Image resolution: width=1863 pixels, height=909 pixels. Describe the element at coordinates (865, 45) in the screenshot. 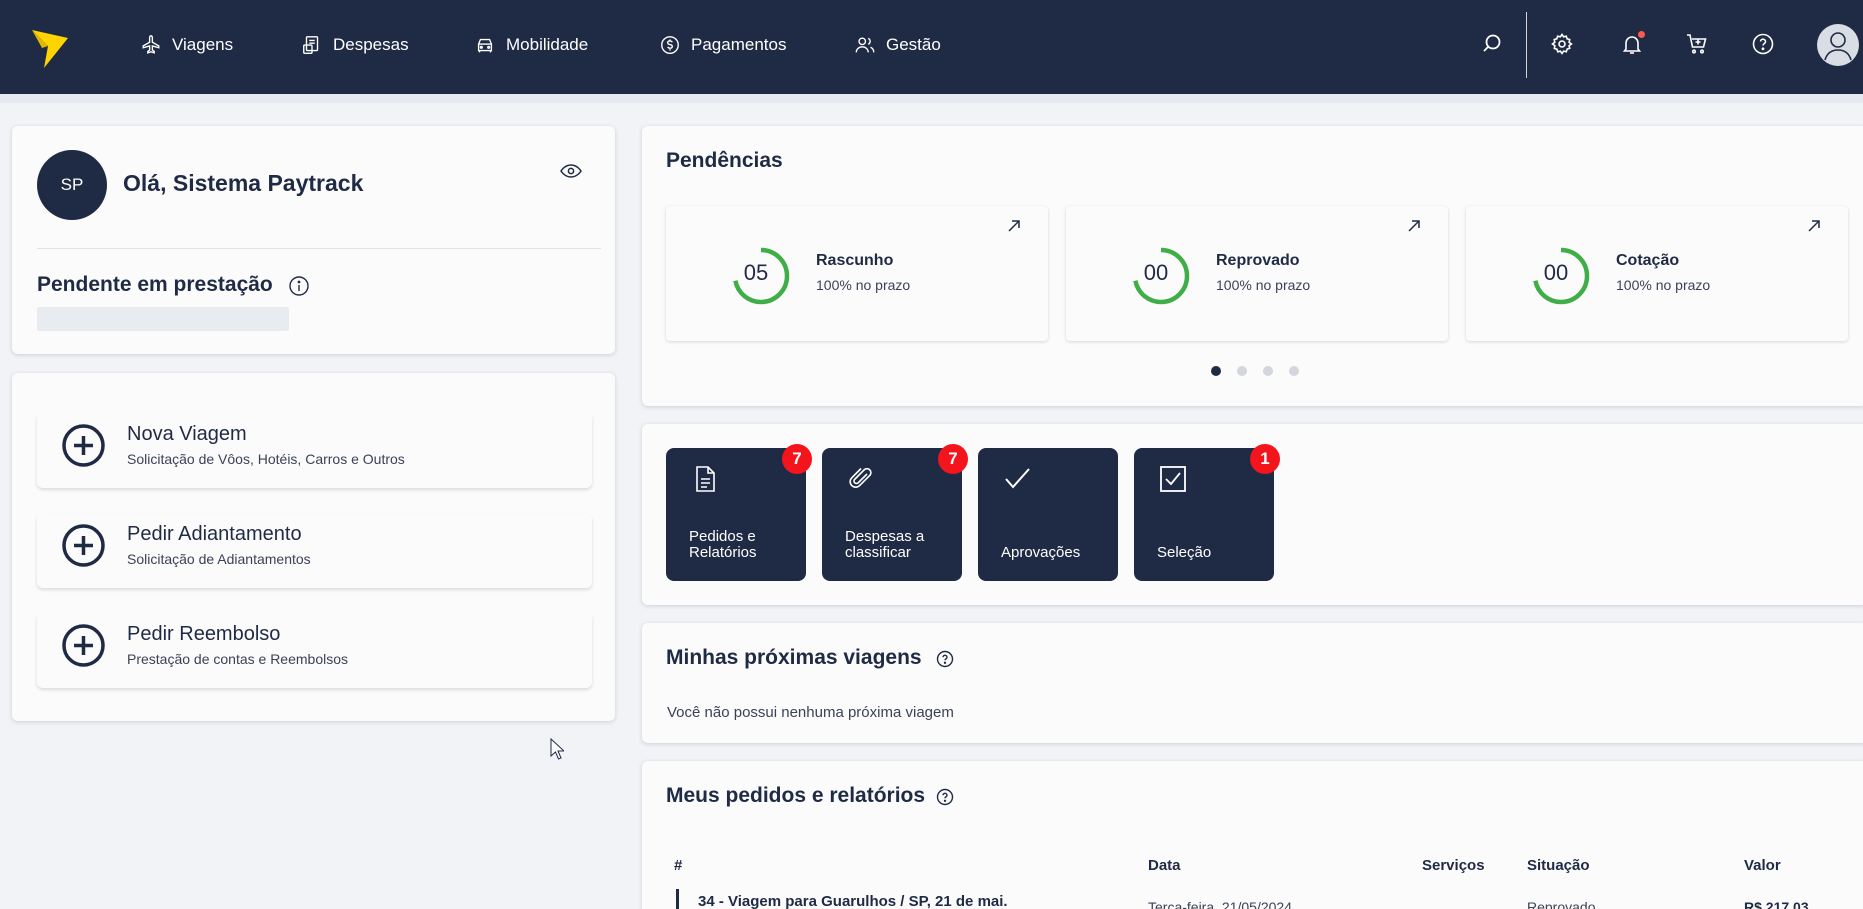

I see `users-icon` at that location.